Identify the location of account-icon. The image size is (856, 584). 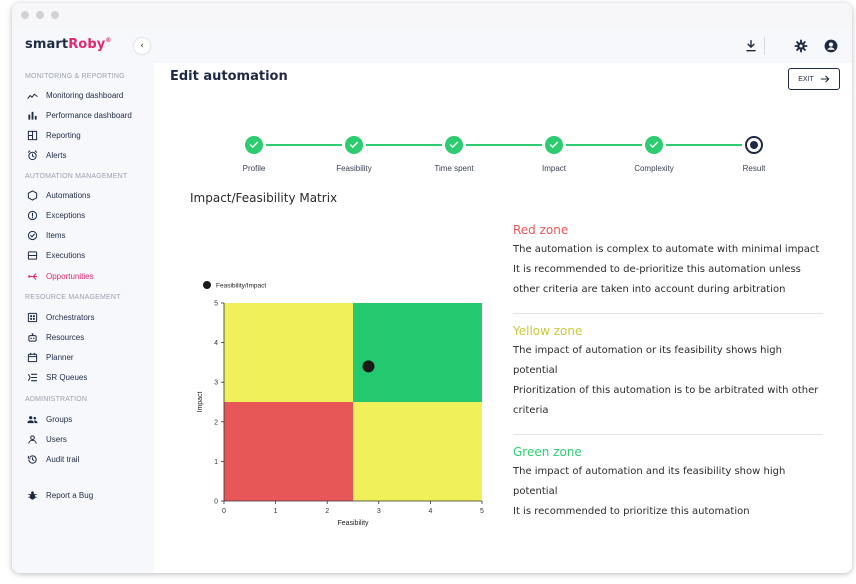
(831, 46).